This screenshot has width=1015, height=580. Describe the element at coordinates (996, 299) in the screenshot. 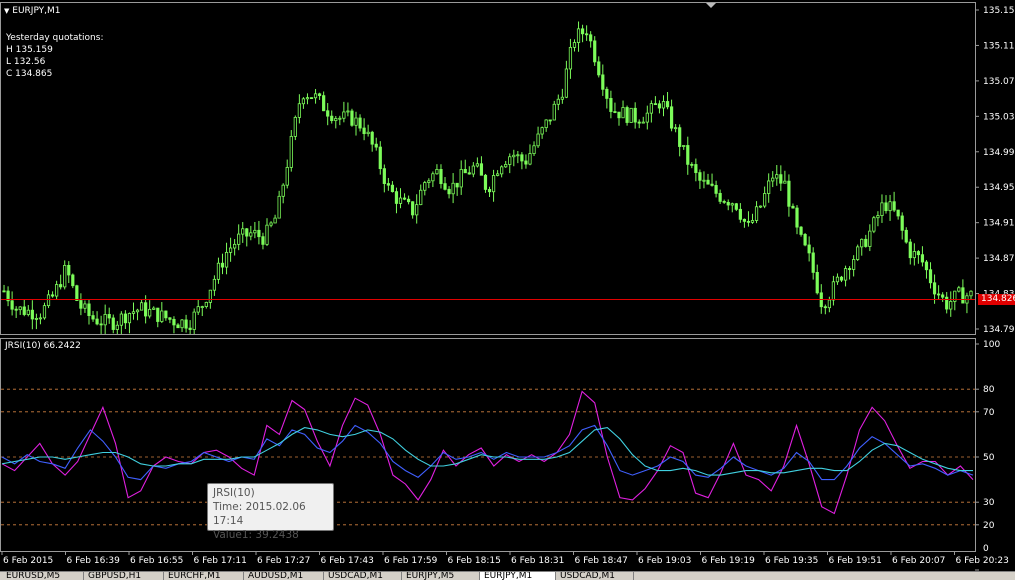

I see `current-price-badge: 134.826` at that location.